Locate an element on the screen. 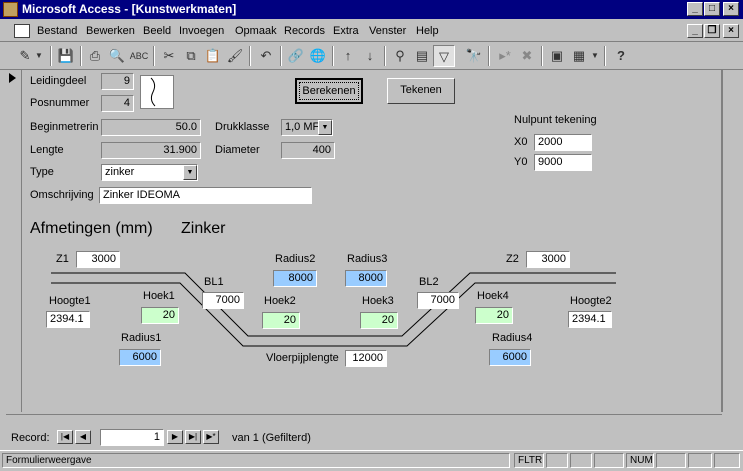  radius2-label: Radius2 is located at coordinates (295, 259).